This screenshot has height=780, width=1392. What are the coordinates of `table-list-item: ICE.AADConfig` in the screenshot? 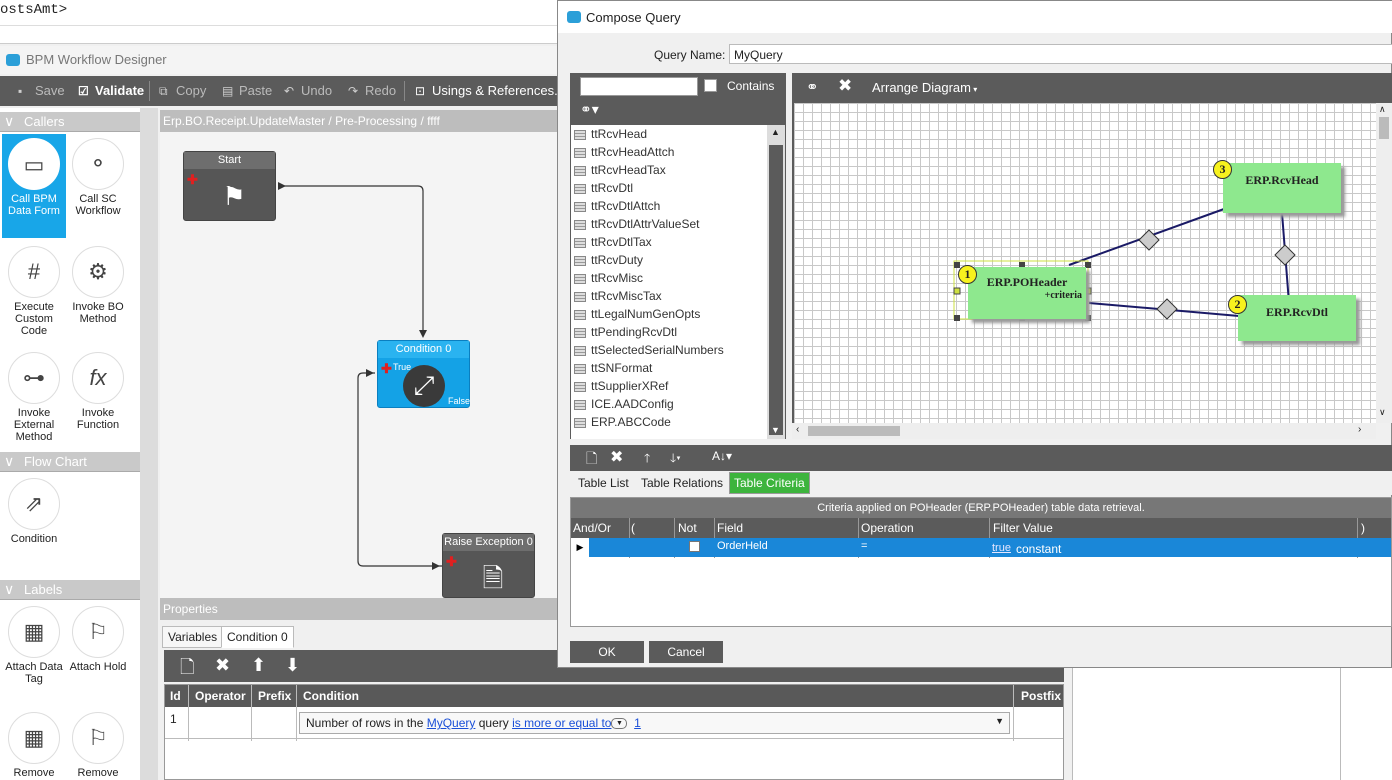 It's located at (669, 404).